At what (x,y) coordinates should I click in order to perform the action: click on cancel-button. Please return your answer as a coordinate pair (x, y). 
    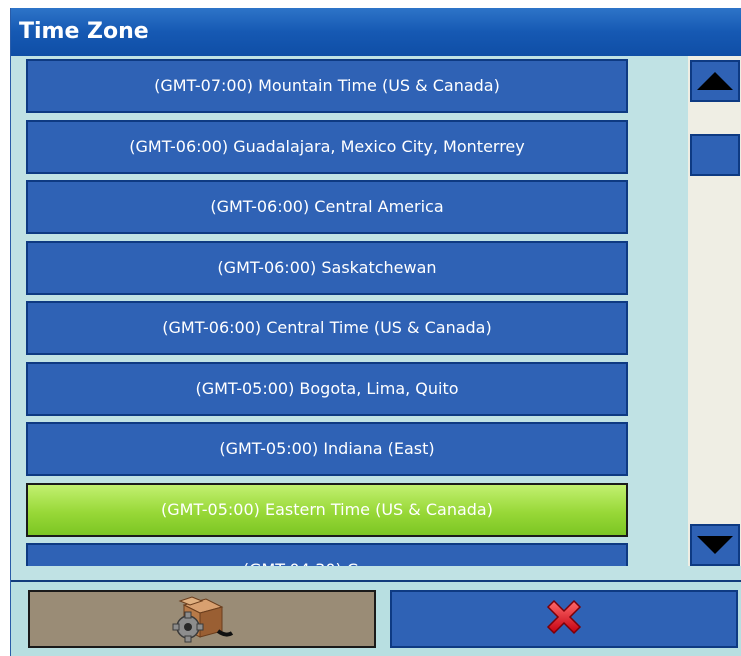
    Looking at the image, I should click on (564, 619).